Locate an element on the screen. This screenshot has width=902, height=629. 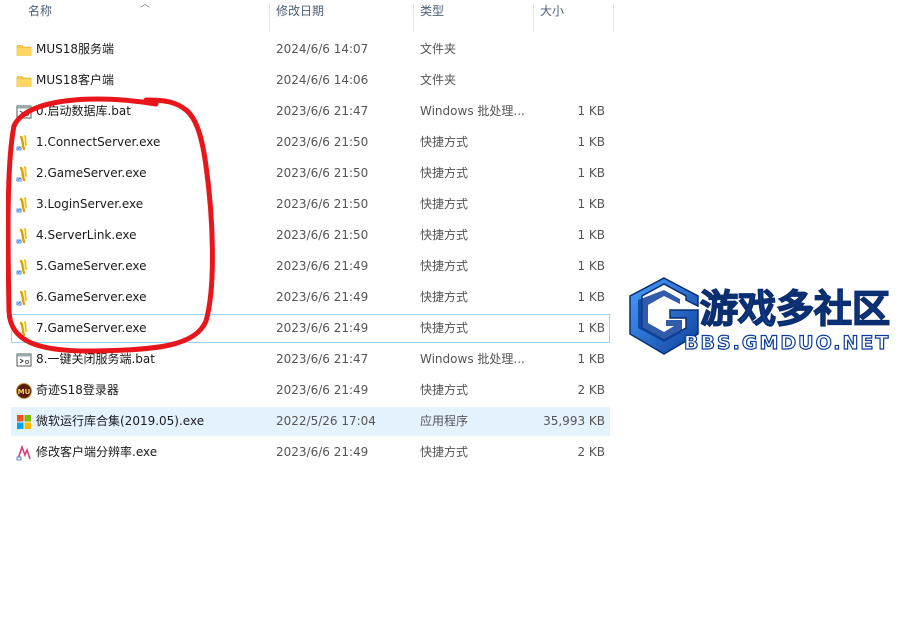
file-date: 2024/6/6 14:07 is located at coordinates (322, 49).